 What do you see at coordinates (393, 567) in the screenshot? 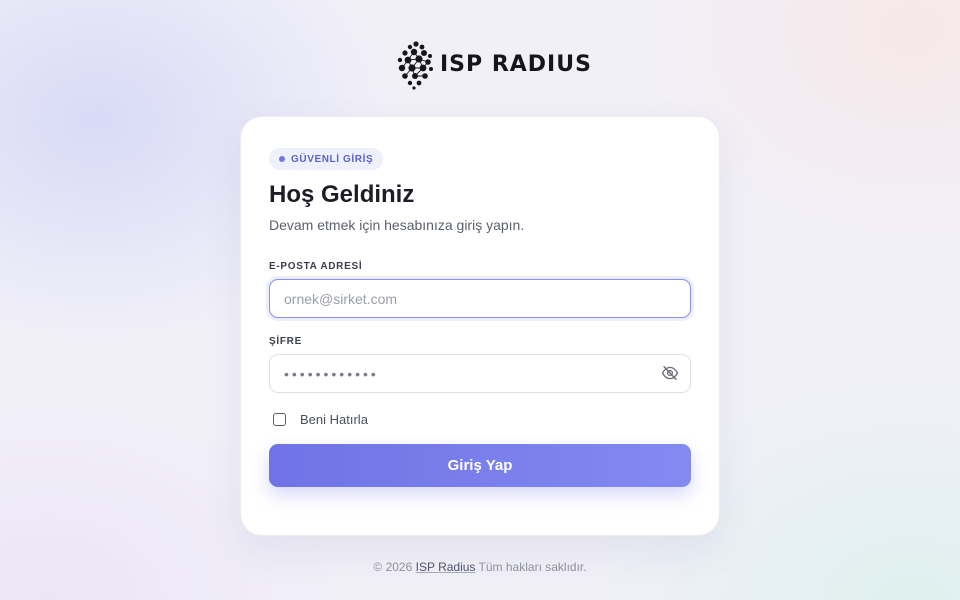
I see `footer-copyright: © 2026` at bounding box center [393, 567].